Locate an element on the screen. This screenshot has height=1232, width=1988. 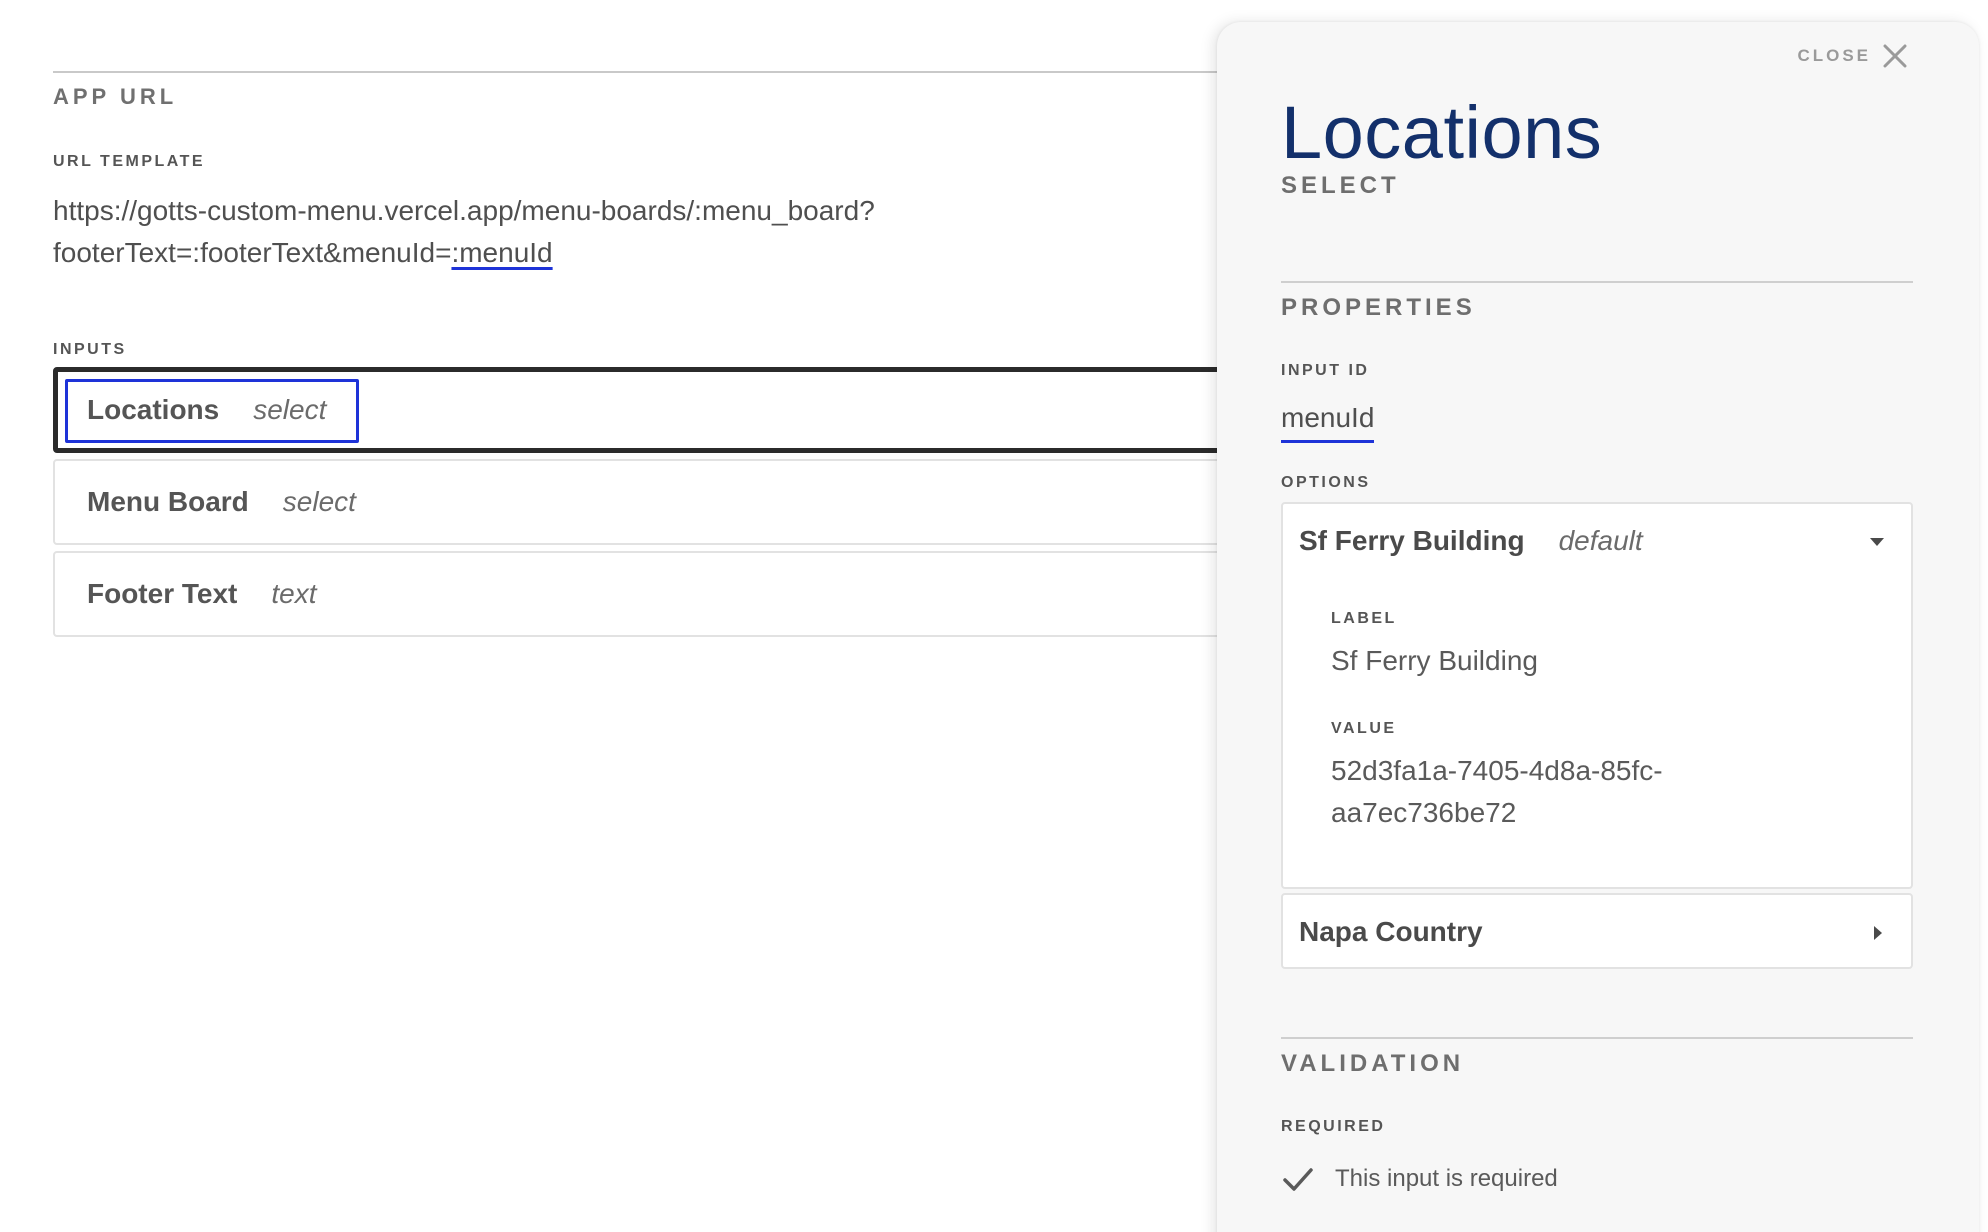
panel-title: Locations is located at coordinates (1442, 132).